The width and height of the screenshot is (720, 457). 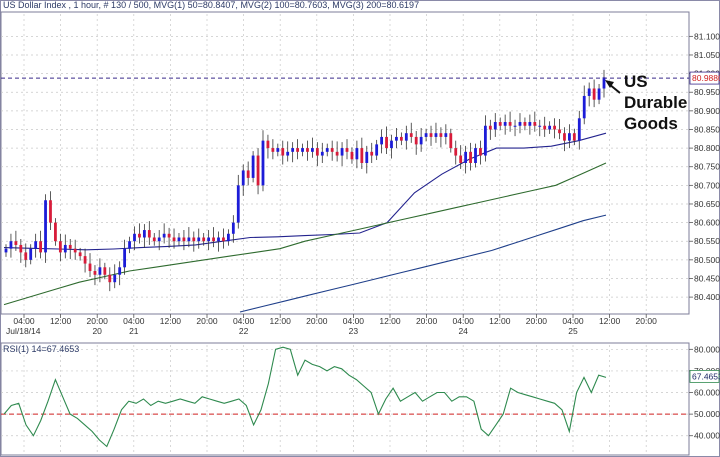 What do you see at coordinates (134, 331) in the screenshot?
I see `date-tick-label: 21` at bounding box center [134, 331].